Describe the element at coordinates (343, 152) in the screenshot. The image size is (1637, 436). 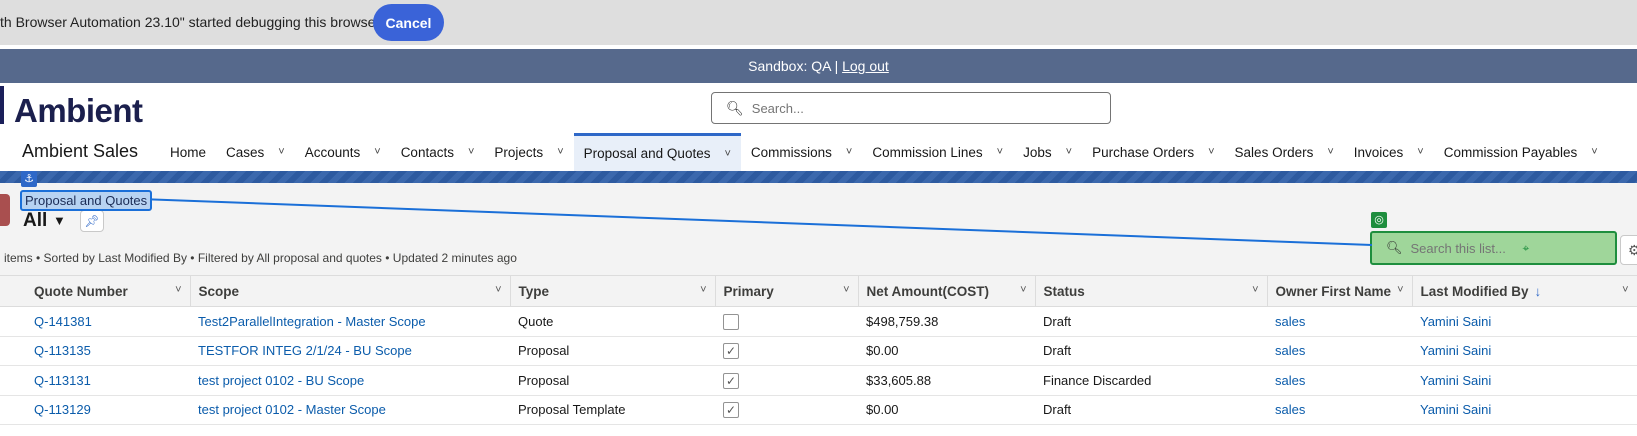
I see `nav-item-accounts: Accounts ˅` at that location.